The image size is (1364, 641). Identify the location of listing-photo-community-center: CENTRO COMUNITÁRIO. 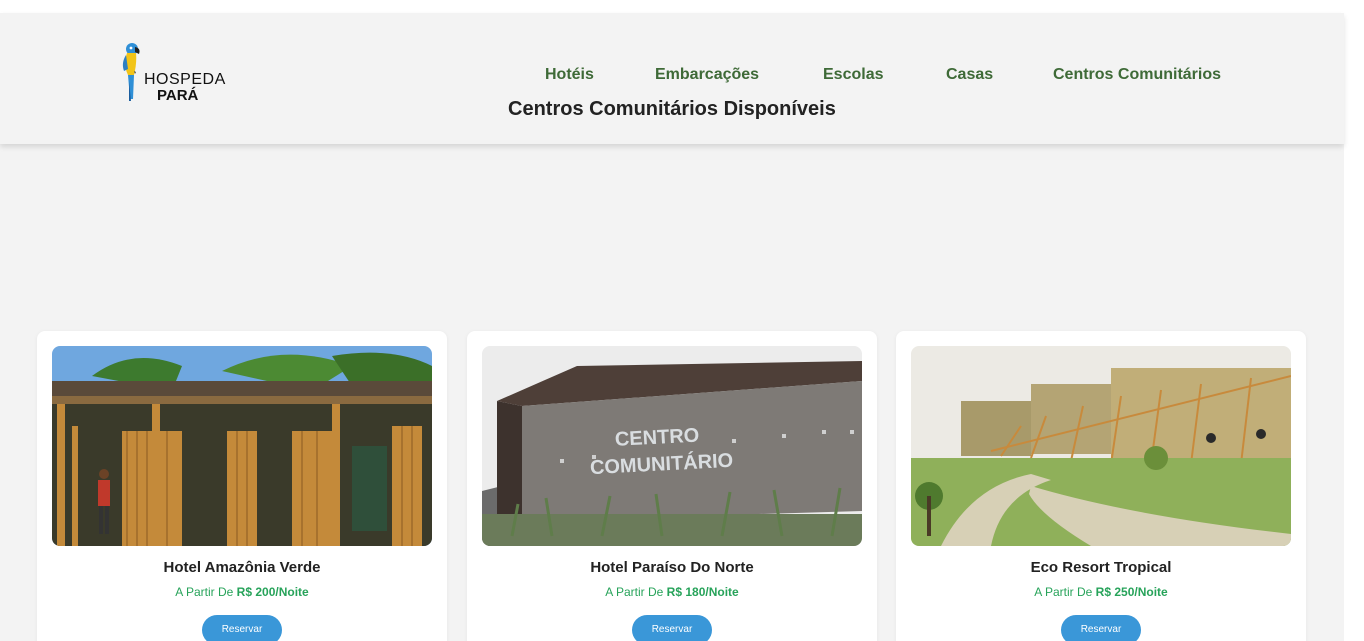
(672, 446).